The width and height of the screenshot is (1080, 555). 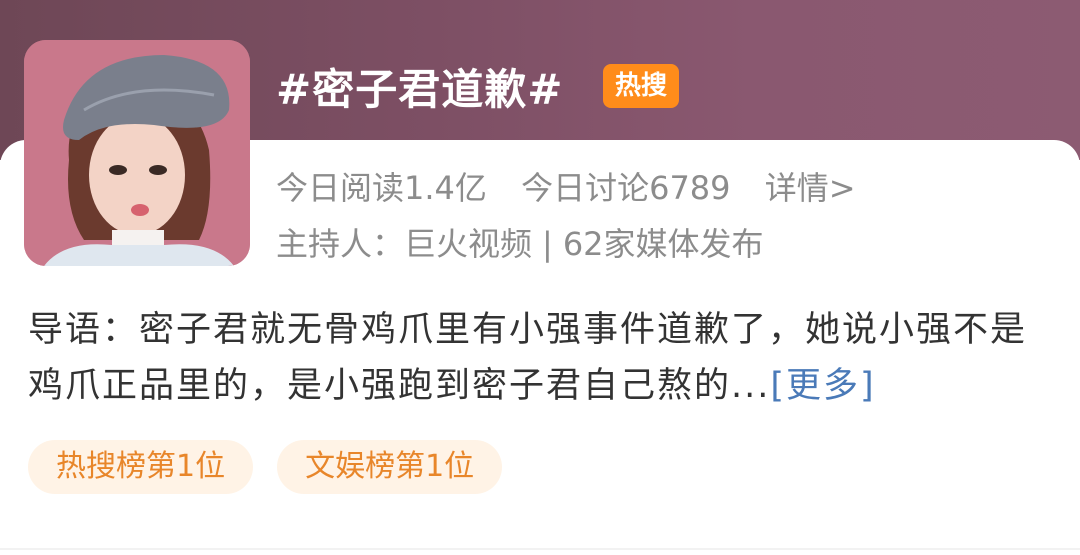 I want to click on reads-count: 今日阅读1.4亿, so click(x=381, y=188).